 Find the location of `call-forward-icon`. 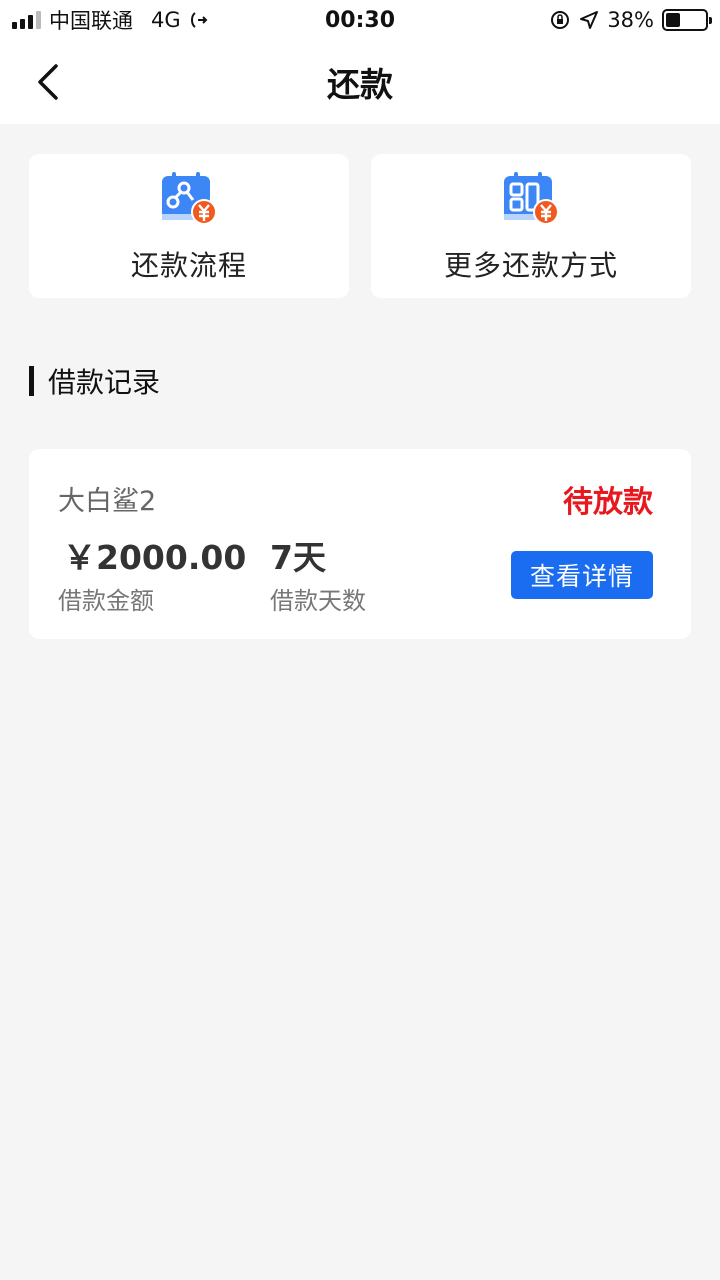

call-forward-icon is located at coordinates (199, 20).